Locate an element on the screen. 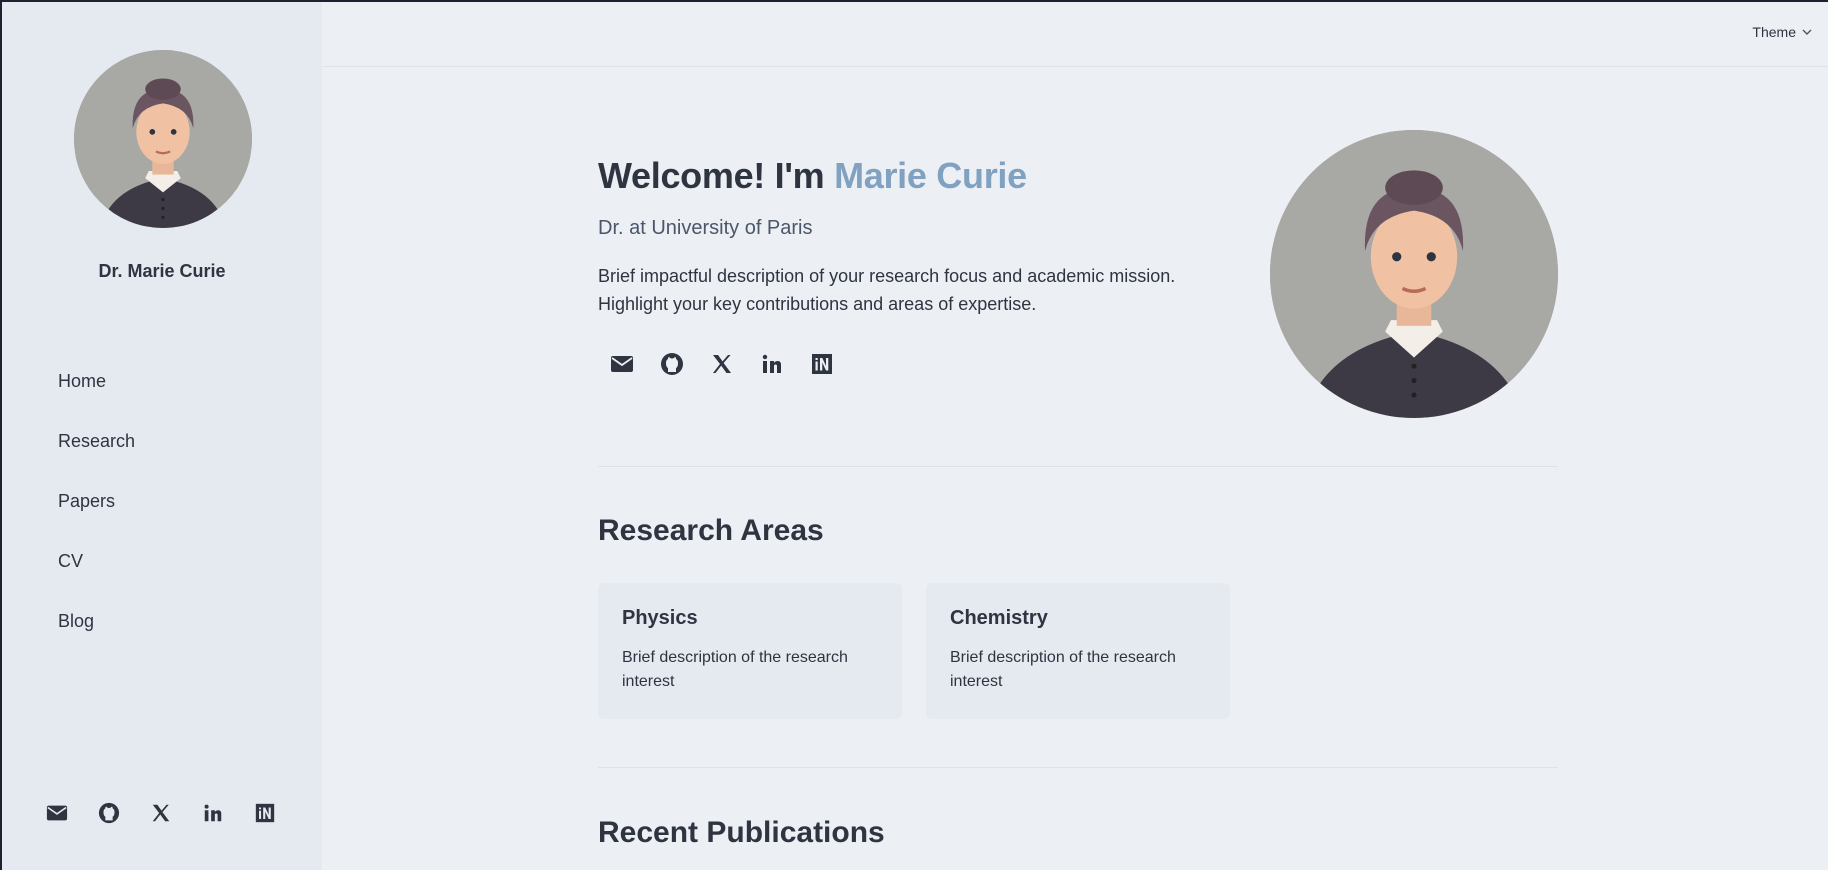 This screenshot has width=1828, height=870. theme-dropdown: Theme is located at coordinates (1782, 32).